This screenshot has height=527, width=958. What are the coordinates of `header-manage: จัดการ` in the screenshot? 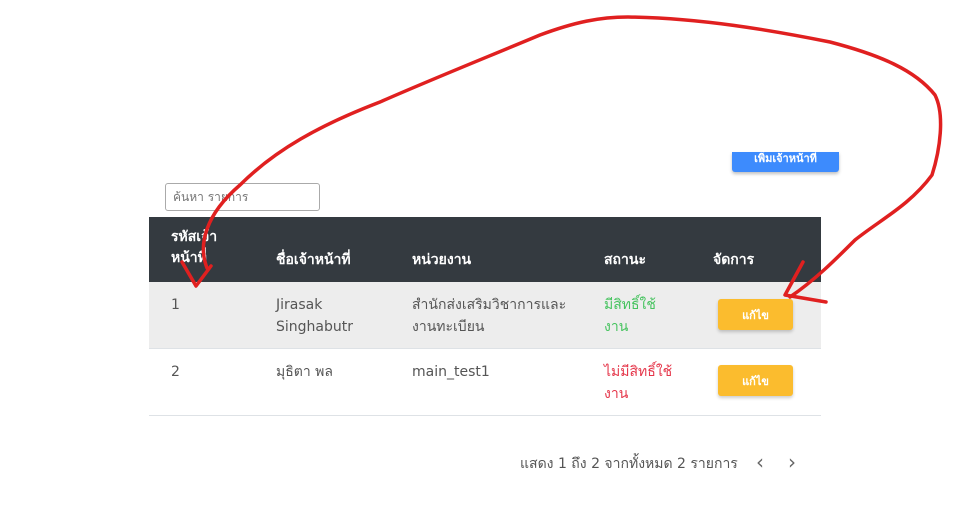 It's located at (734, 260).